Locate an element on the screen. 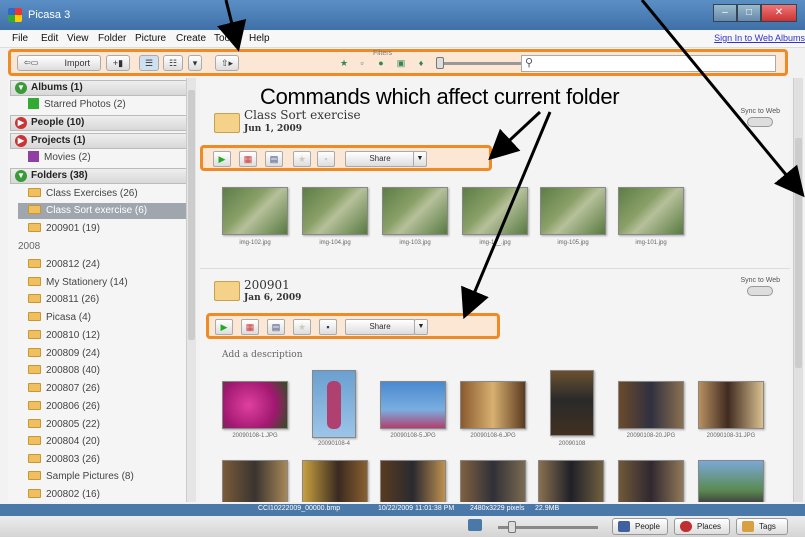  sidebar-scrollbar is located at coordinates (191, 290).